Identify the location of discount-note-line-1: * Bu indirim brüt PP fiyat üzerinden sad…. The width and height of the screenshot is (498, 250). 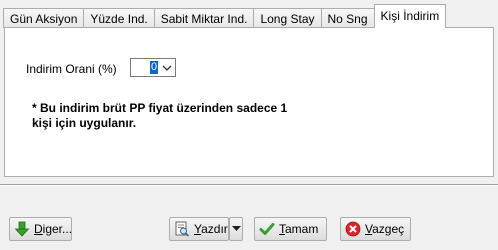
(160, 108).